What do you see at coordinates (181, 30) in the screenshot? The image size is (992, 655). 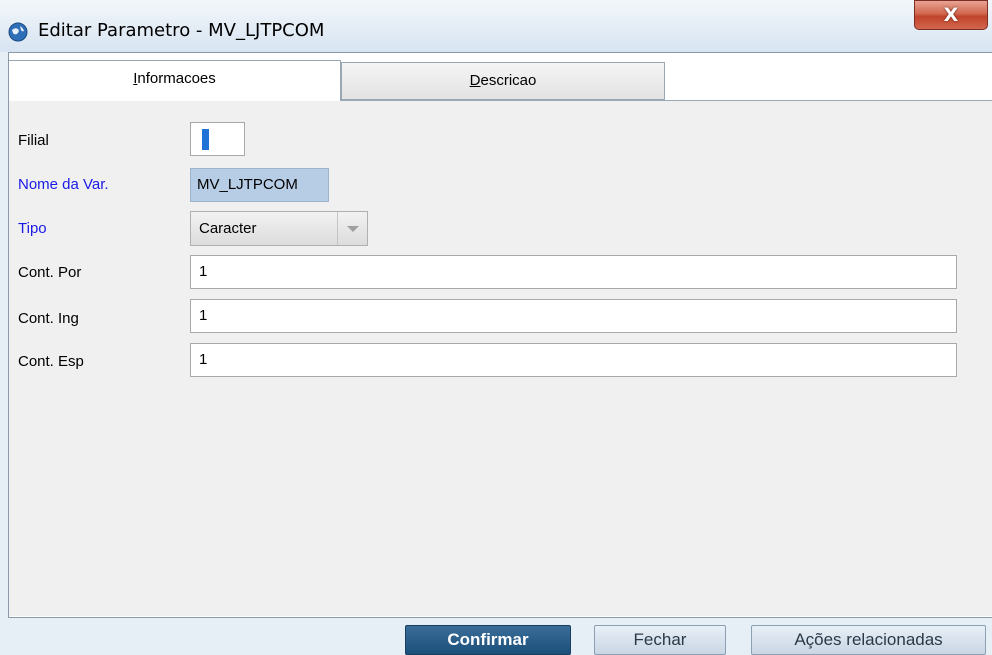 I see `window-title: Editar Parametro - MV_LJTPCOM` at bounding box center [181, 30].